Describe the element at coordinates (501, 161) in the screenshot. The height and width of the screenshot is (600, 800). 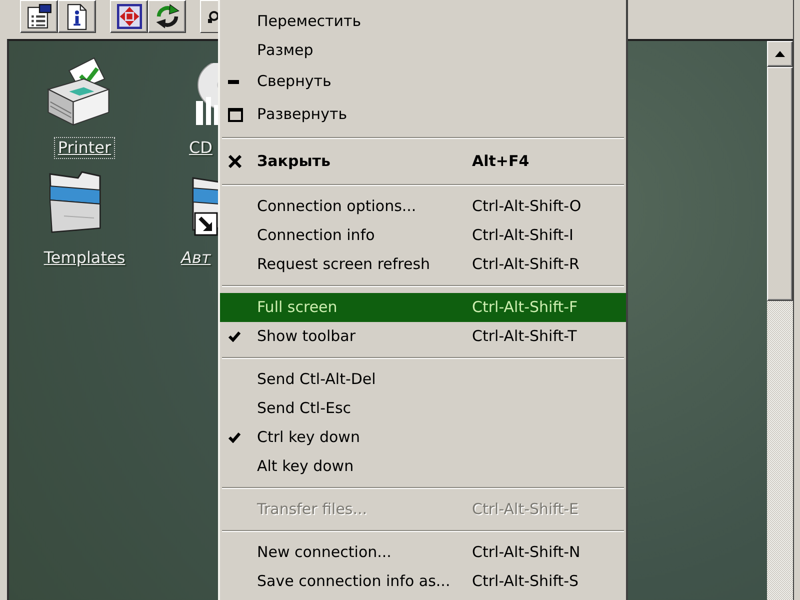
I see `shortcut-text: Alt+F4` at that location.